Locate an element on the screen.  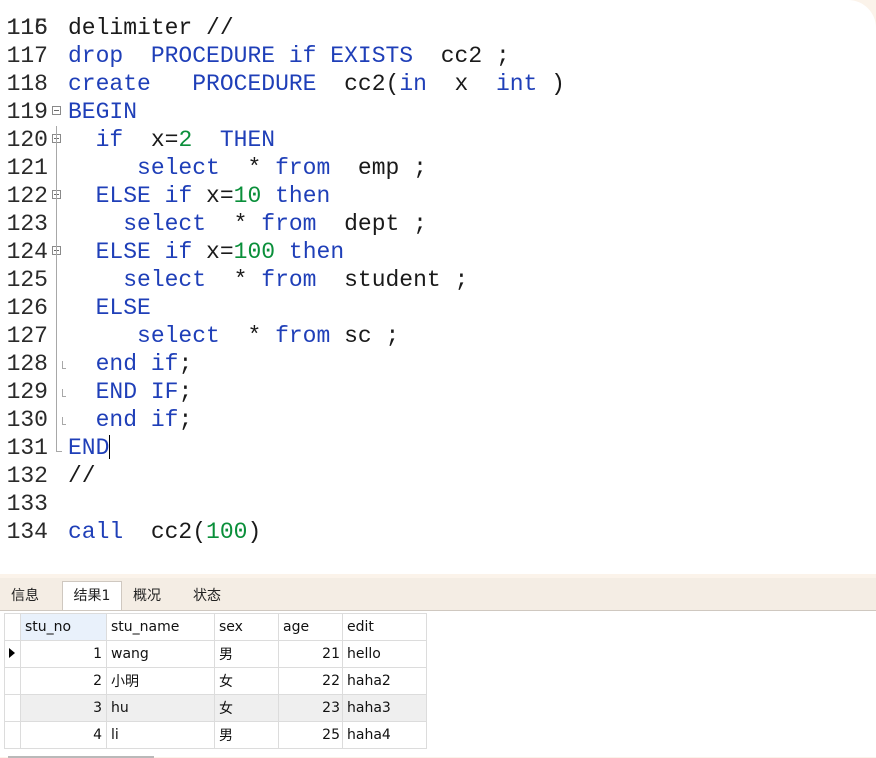
cell-edit: haha3 is located at coordinates (384, 708).